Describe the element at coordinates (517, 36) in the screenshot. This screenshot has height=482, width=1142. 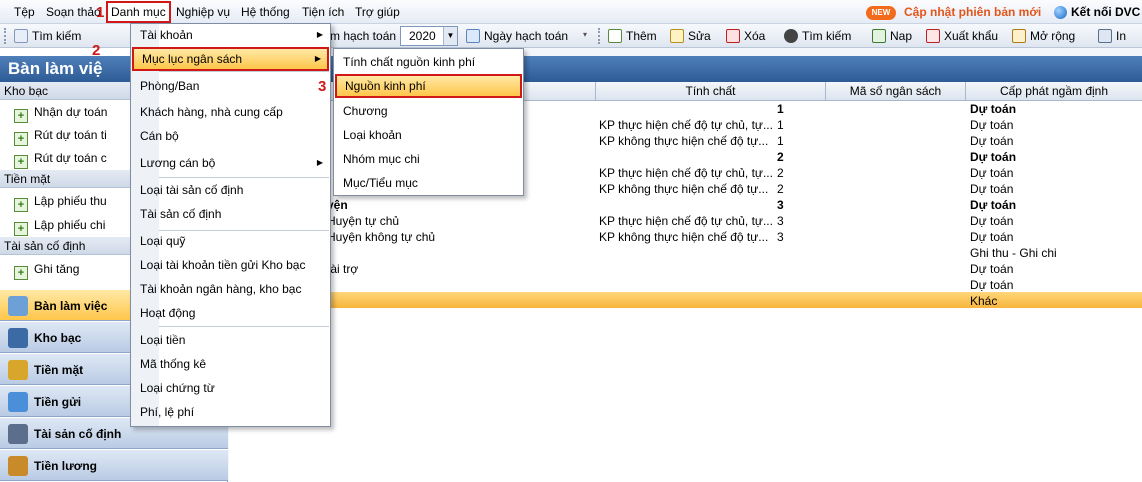
I see `date-button: Ngày hạch toán` at that location.